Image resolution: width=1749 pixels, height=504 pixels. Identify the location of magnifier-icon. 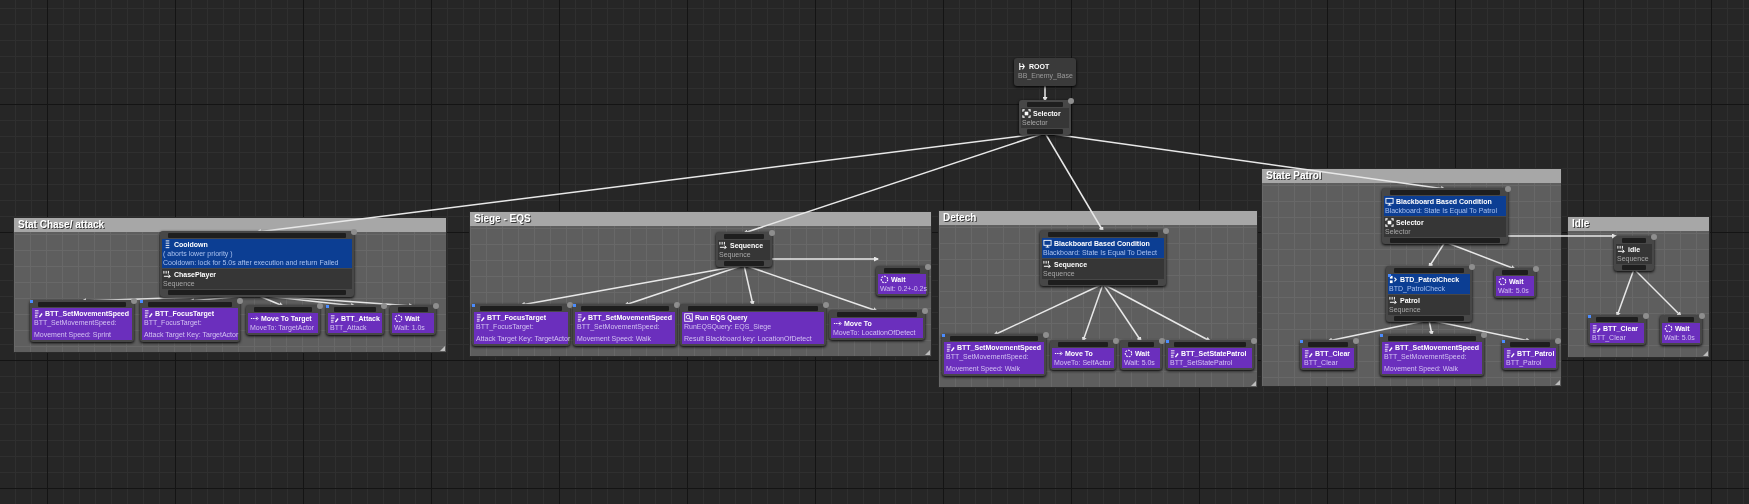
(688, 317).